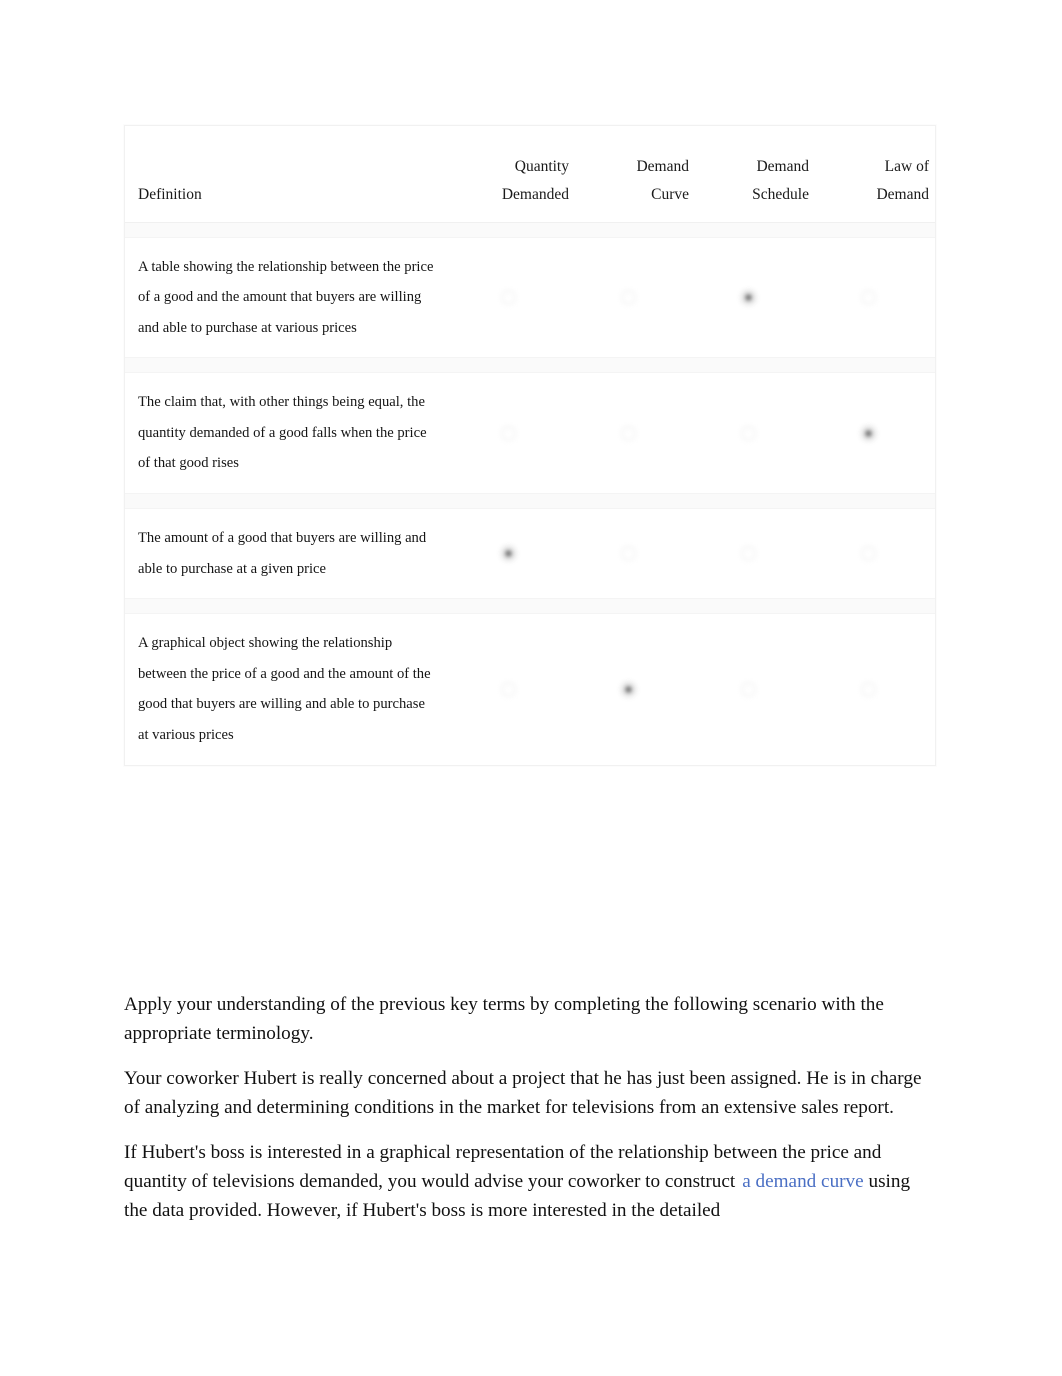 The width and height of the screenshot is (1062, 1376). Describe the element at coordinates (782, 166) in the screenshot. I see `column-header-demand-schedule-line1: Demand` at that location.